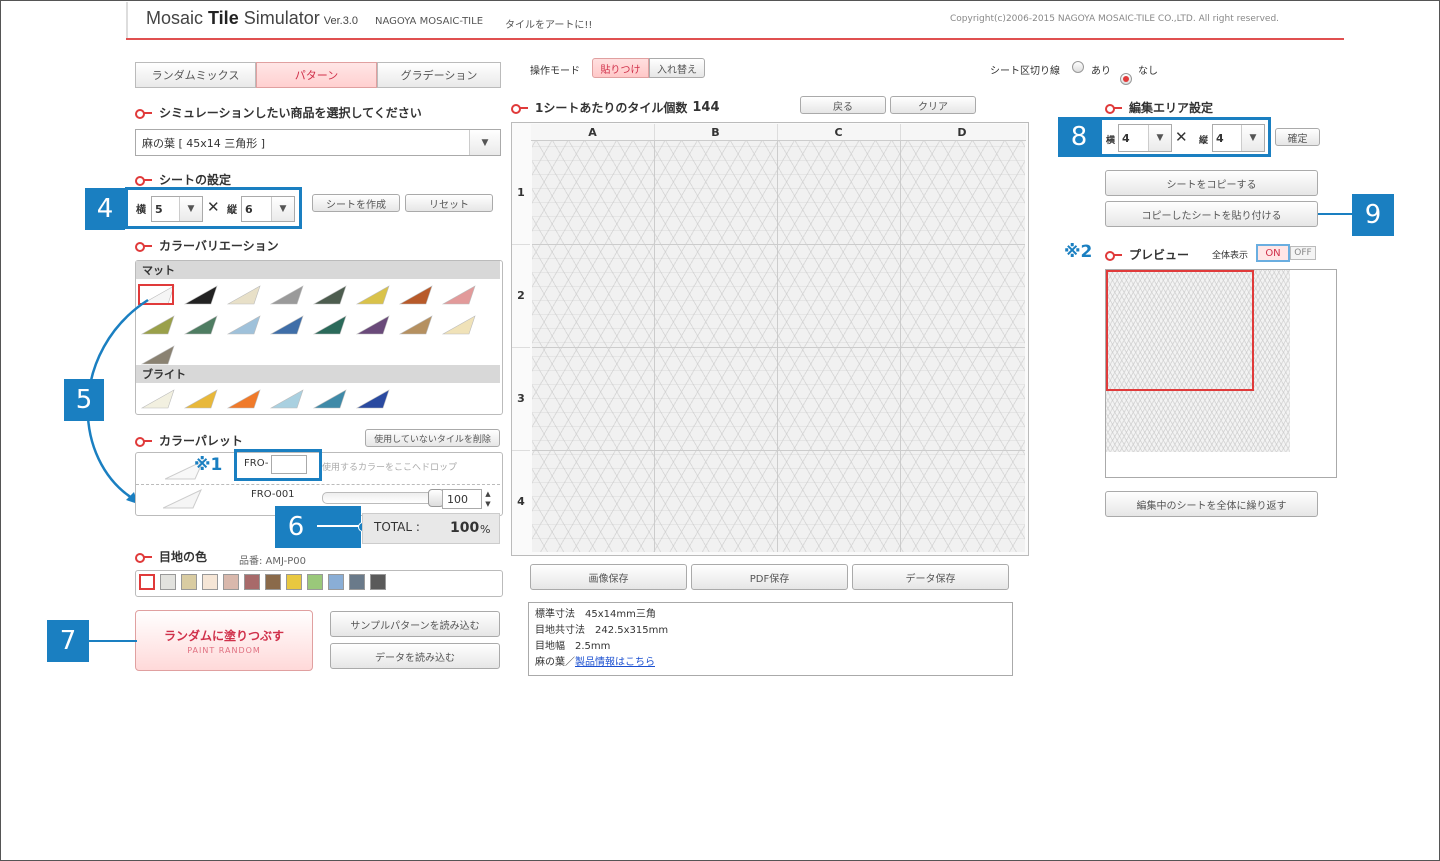  I want to click on tab-pattern: パターン, so click(316, 75).